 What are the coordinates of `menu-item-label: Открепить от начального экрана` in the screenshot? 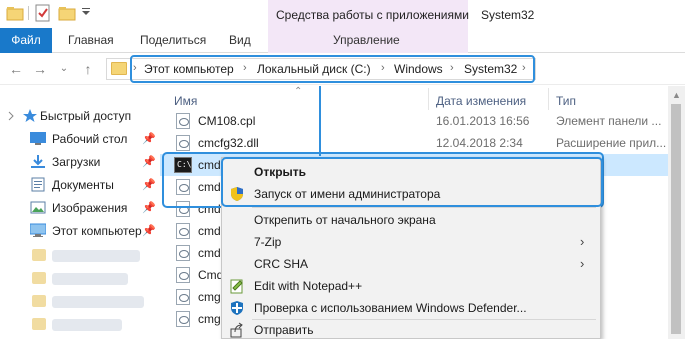 It's located at (345, 220).